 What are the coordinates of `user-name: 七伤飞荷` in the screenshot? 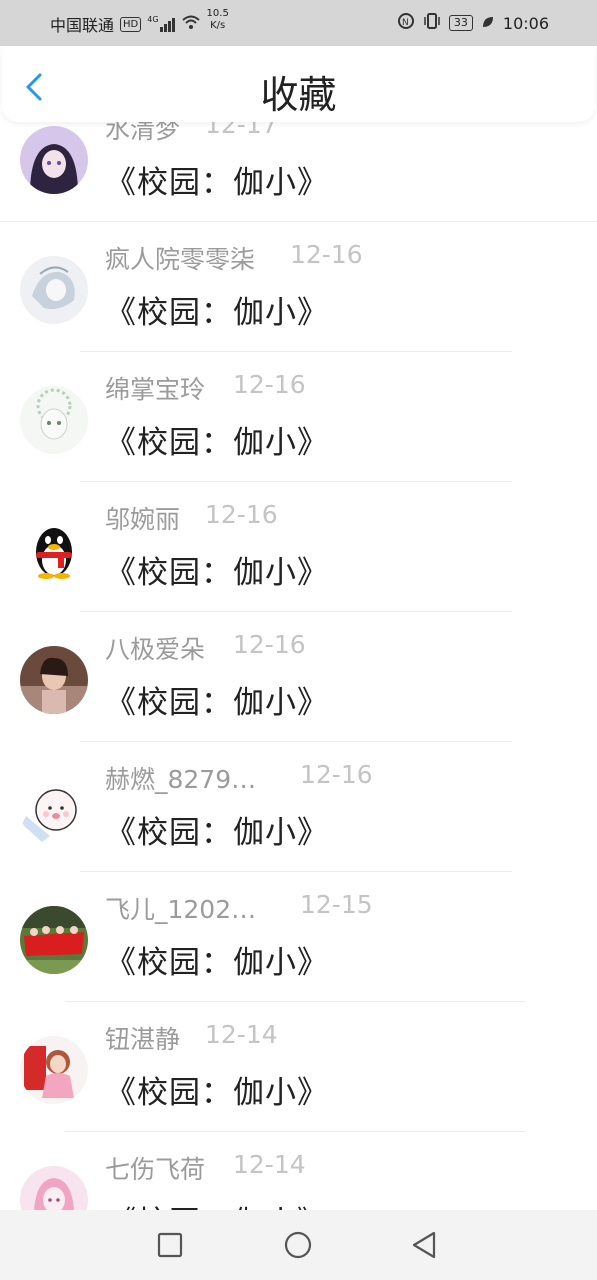 It's located at (155, 1168).